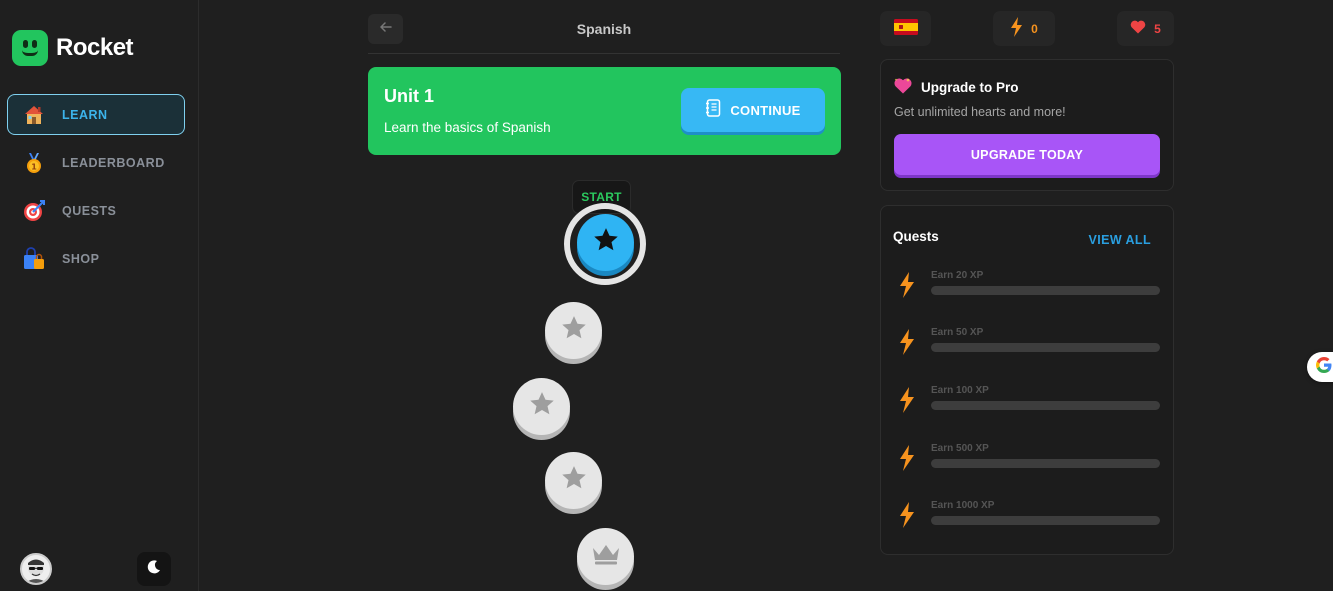 The height and width of the screenshot is (591, 1333). I want to click on unit-description: Learn the basics of Spanish, so click(467, 127).